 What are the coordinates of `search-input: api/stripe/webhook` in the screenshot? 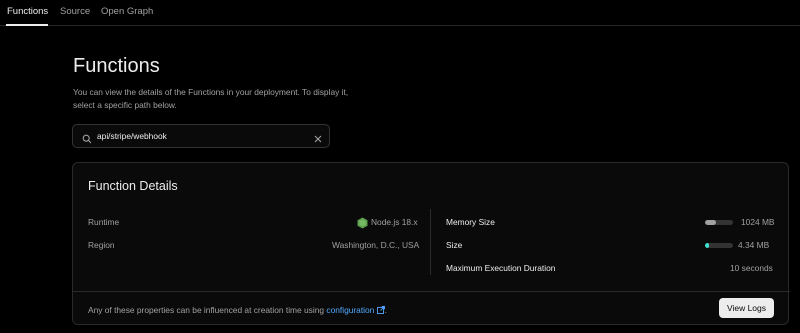 It's located at (132, 136).